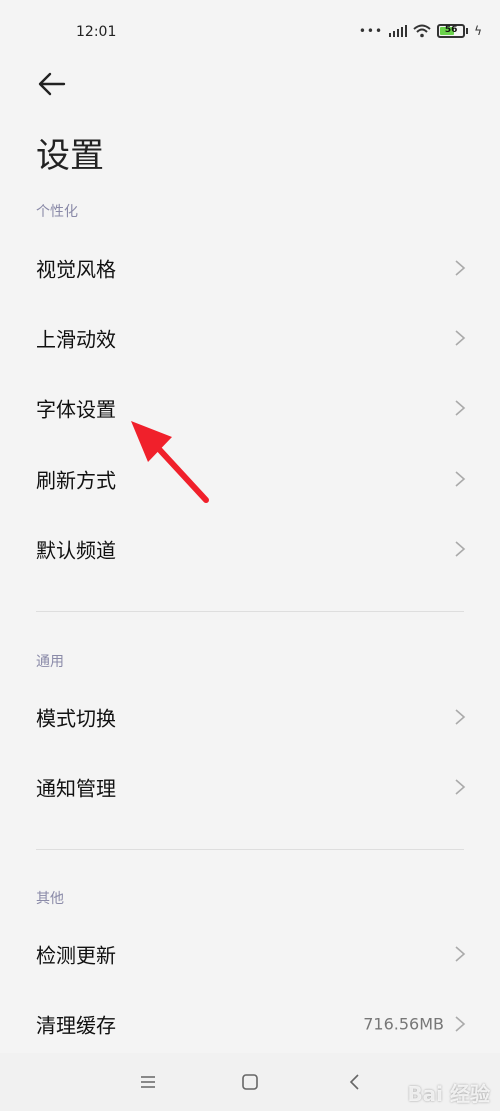 This screenshot has width=500, height=1111. What do you see at coordinates (76, 269) in the screenshot?
I see `item-label: 视觉风格` at bounding box center [76, 269].